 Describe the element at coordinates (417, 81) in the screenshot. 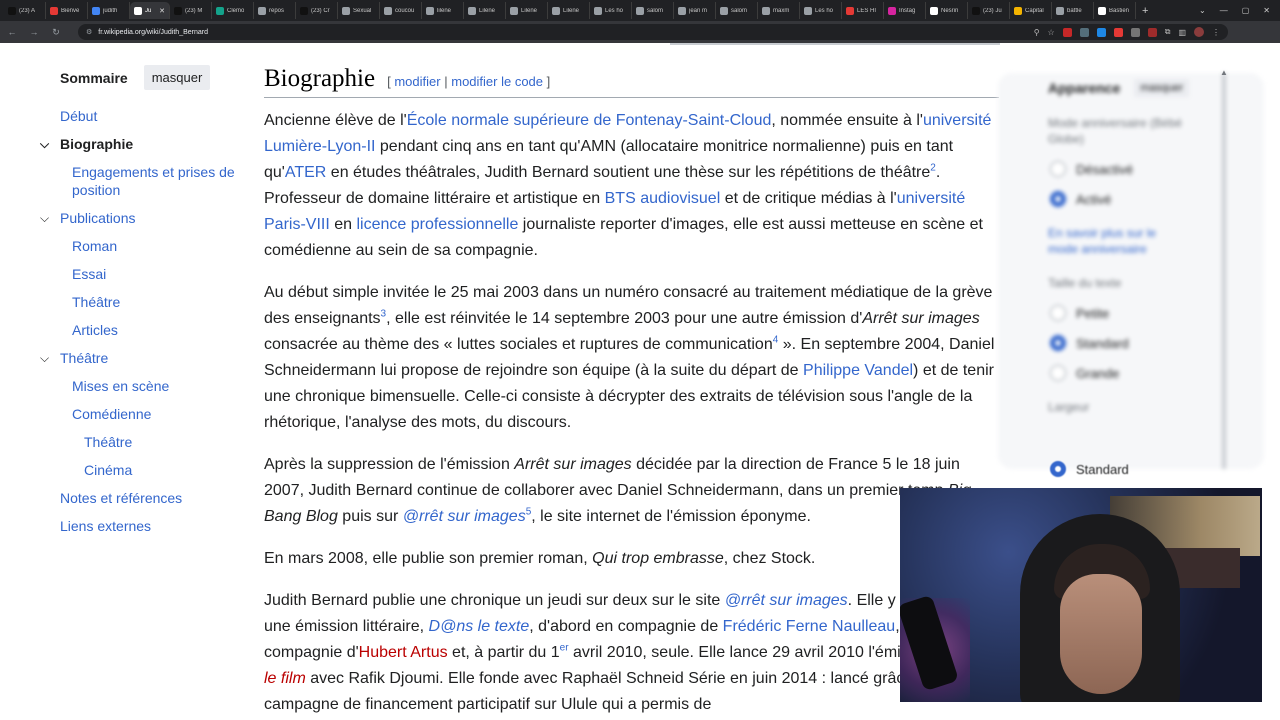

I see `edit-link: modifier` at that location.